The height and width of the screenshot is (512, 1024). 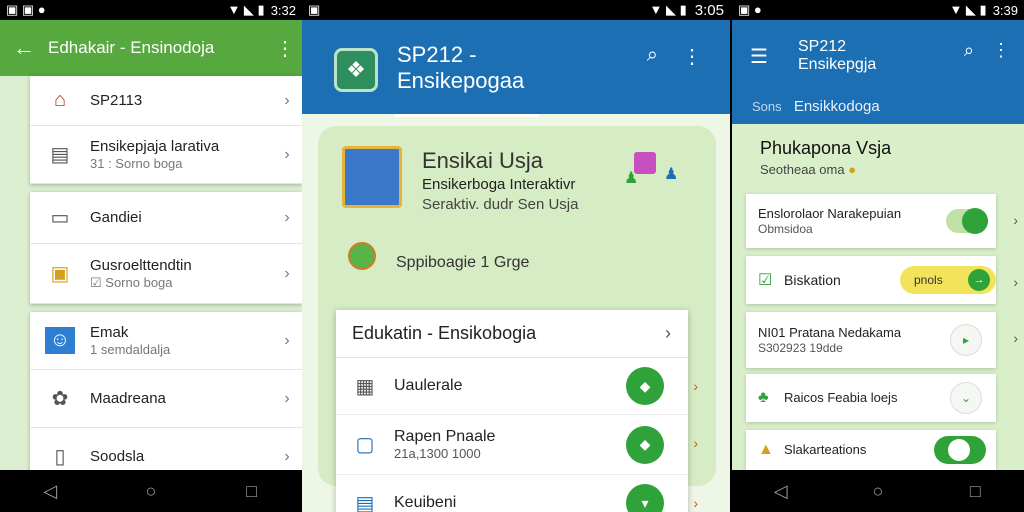 I want to click on app-title: SP212 - Ensikepogaa, so click(x=460, y=68).